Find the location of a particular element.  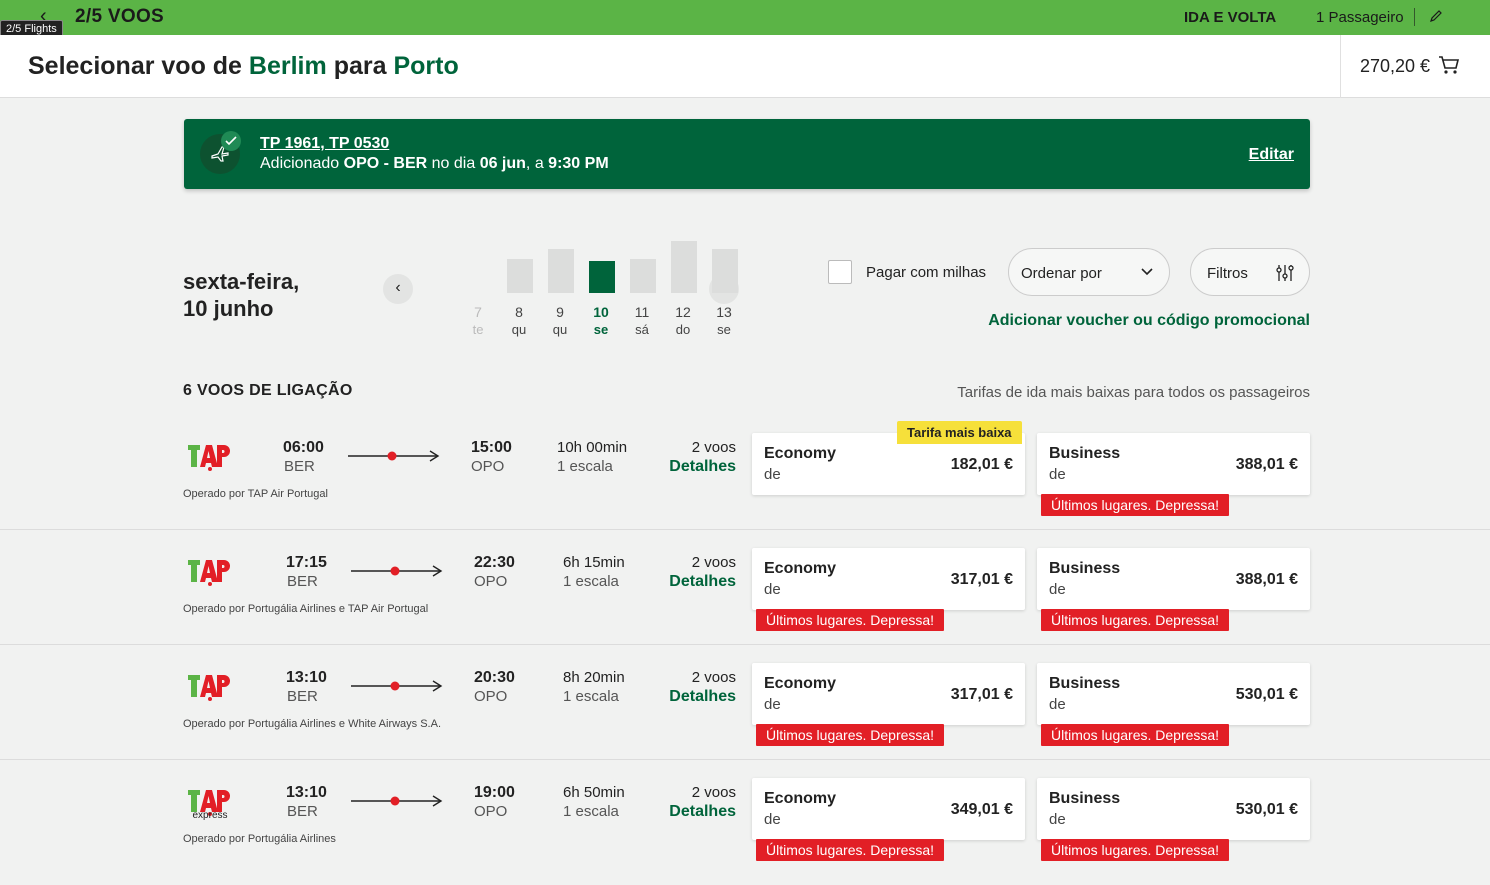

edit-link: Editar is located at coordinates (1271, 155).